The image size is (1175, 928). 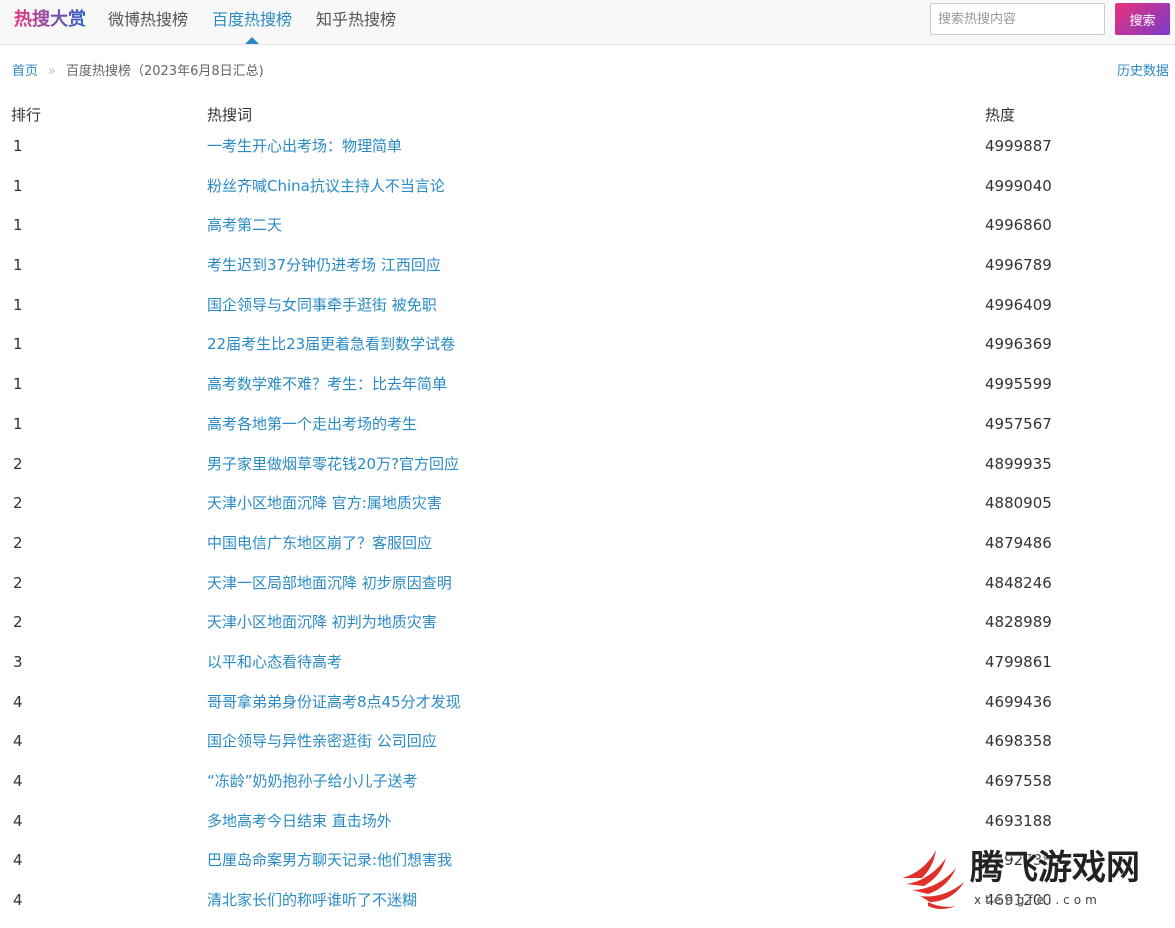 What do you see at coordinates (1142, 19) in the screenshot?
I see `search-button: 搜索` at bounding box center [1142, 19].